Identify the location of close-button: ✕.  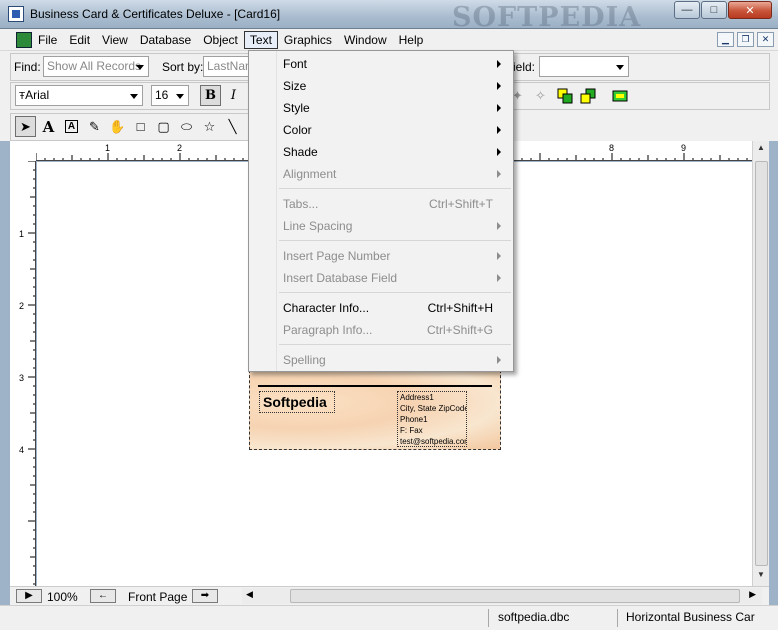
(750, 10).